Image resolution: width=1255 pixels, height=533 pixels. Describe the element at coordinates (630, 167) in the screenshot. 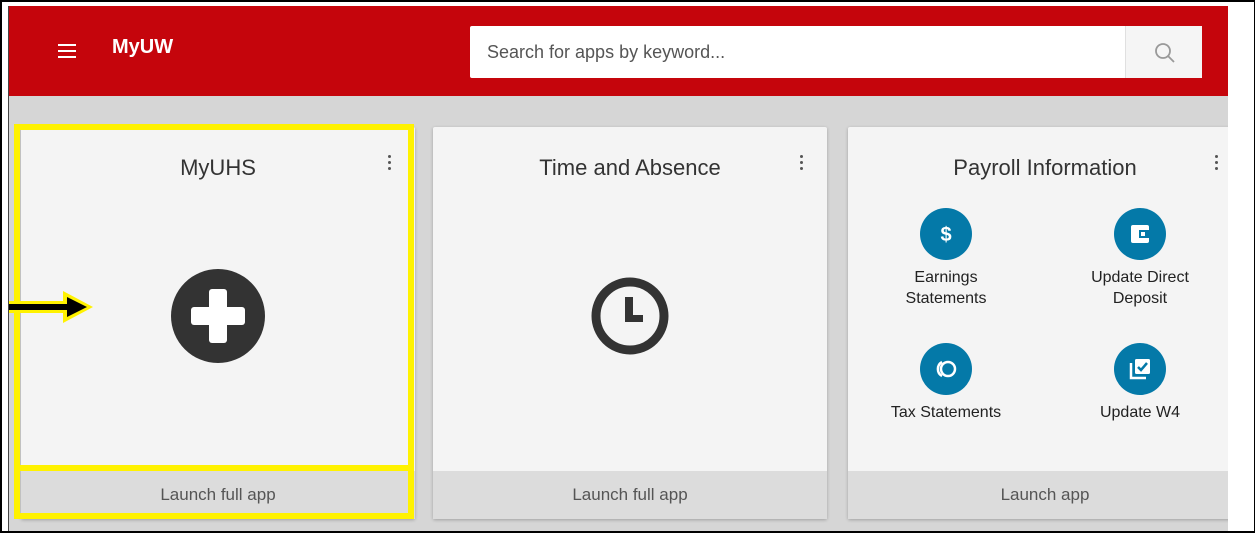

I see `card-title: Time and Absence` at that location.